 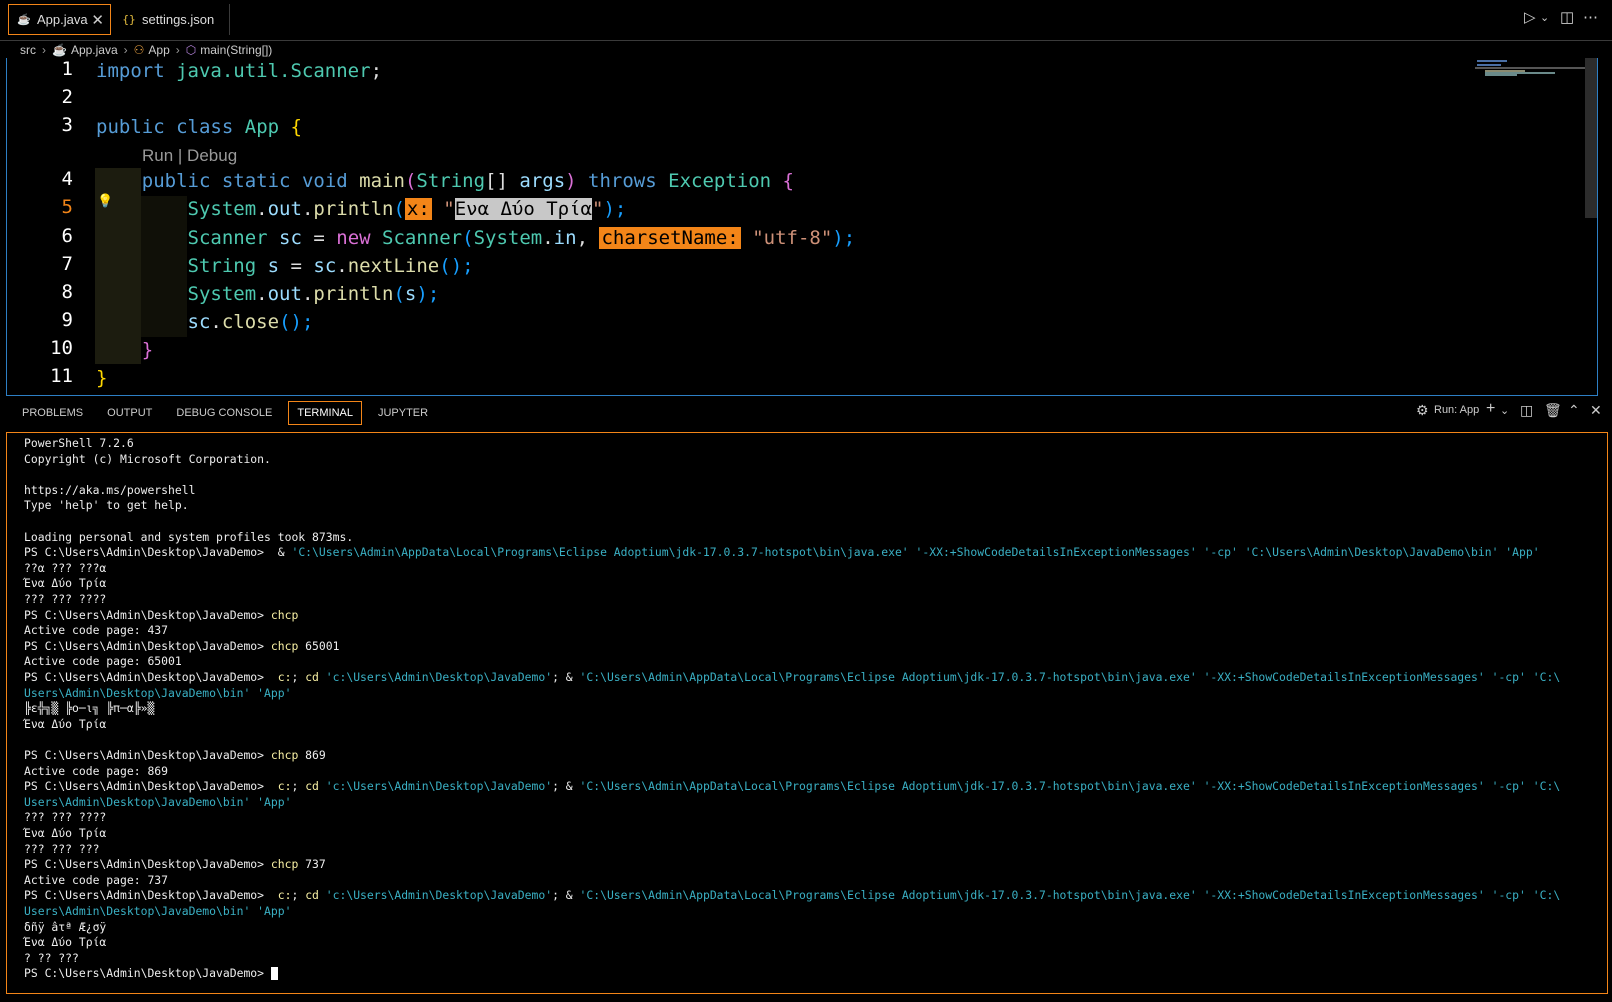 I want to click on editor-tab-bar: ☕ App.java ✕ {} settings.json ▷ ⌄ ◫ ⋯, so click(x=806, y=20).